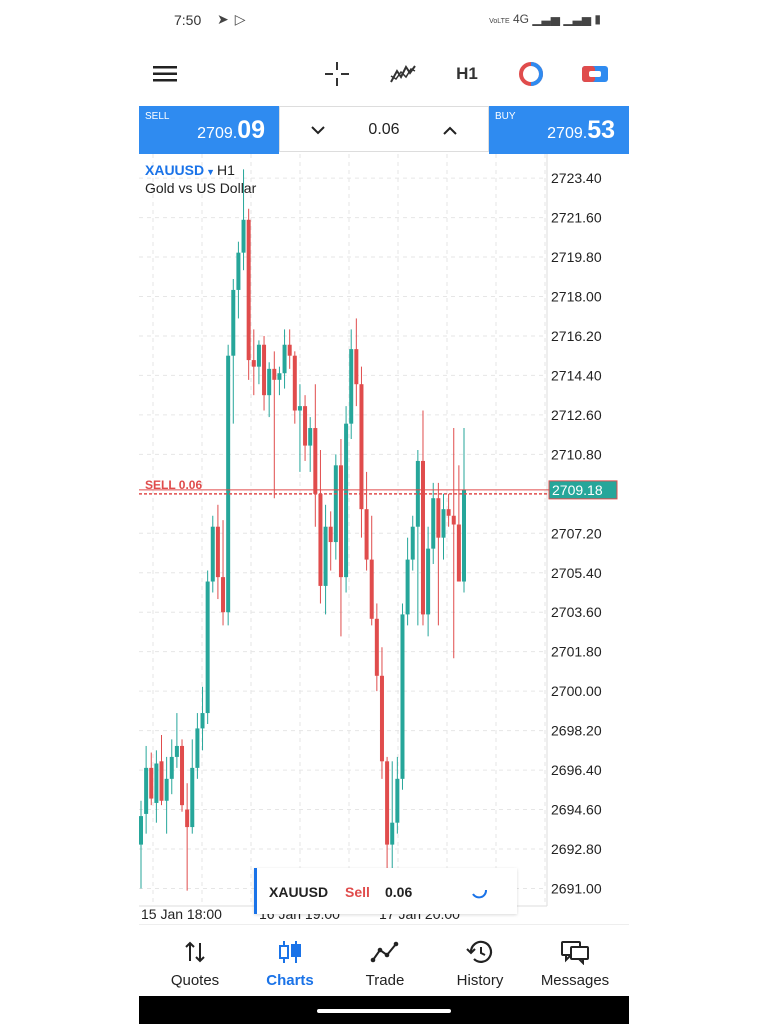 This screenshot has height=1024, width=768. Describe the element at coordinates (575, 953) in the screenshot. I see `messages-icon` at that location.